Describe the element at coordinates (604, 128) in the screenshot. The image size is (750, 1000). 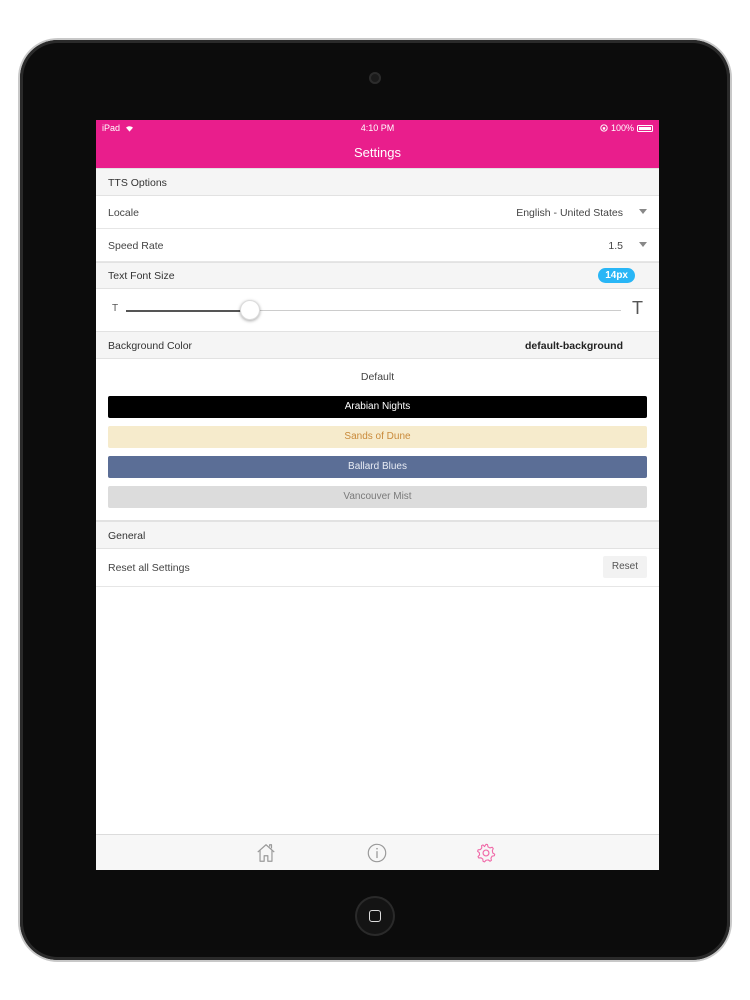
I see `rotation-lock-icon` at that location.